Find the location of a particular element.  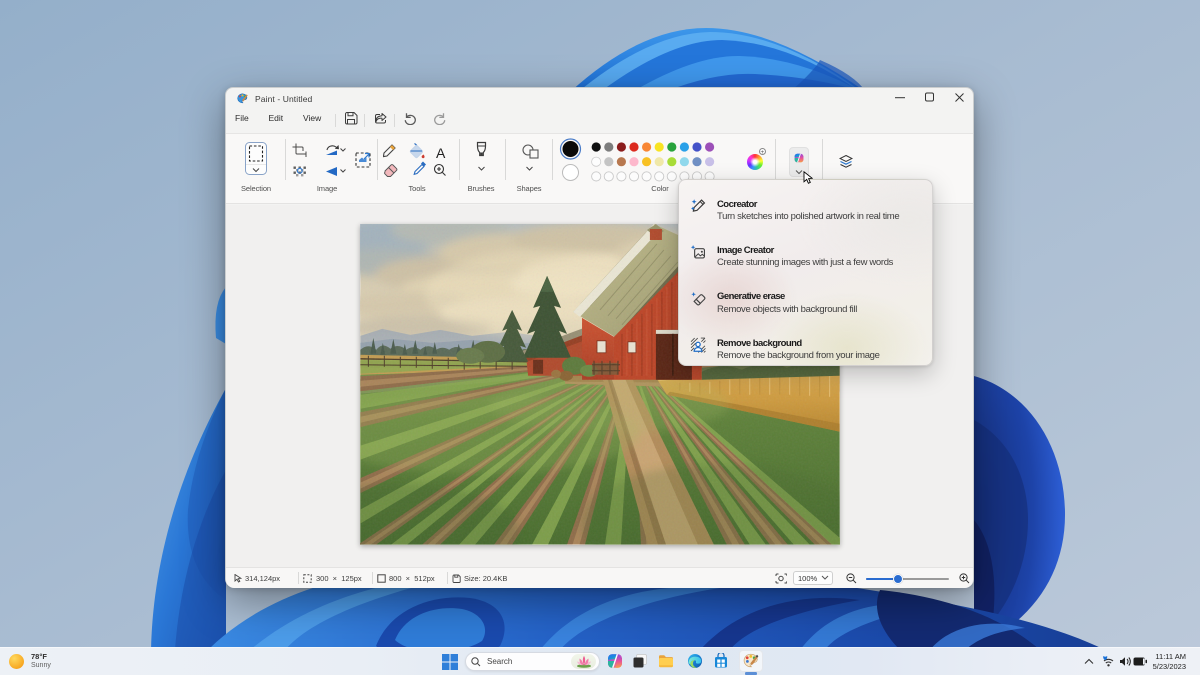

svg-text: A is located at coordinates (441, 153).